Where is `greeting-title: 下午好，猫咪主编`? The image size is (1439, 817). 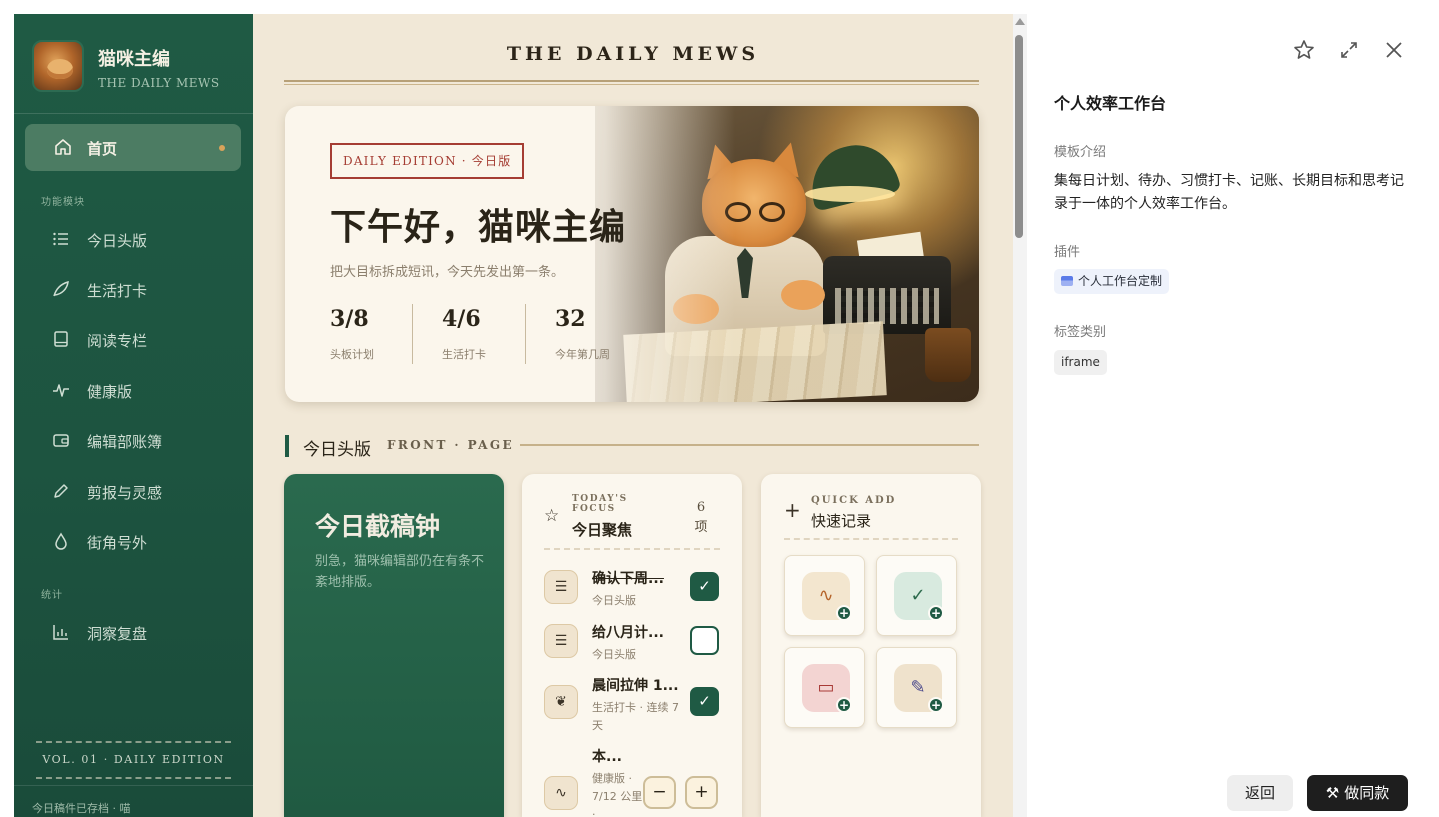
greeting-title: 下午好，猫咪主编 is located at coordinates (478, 227).